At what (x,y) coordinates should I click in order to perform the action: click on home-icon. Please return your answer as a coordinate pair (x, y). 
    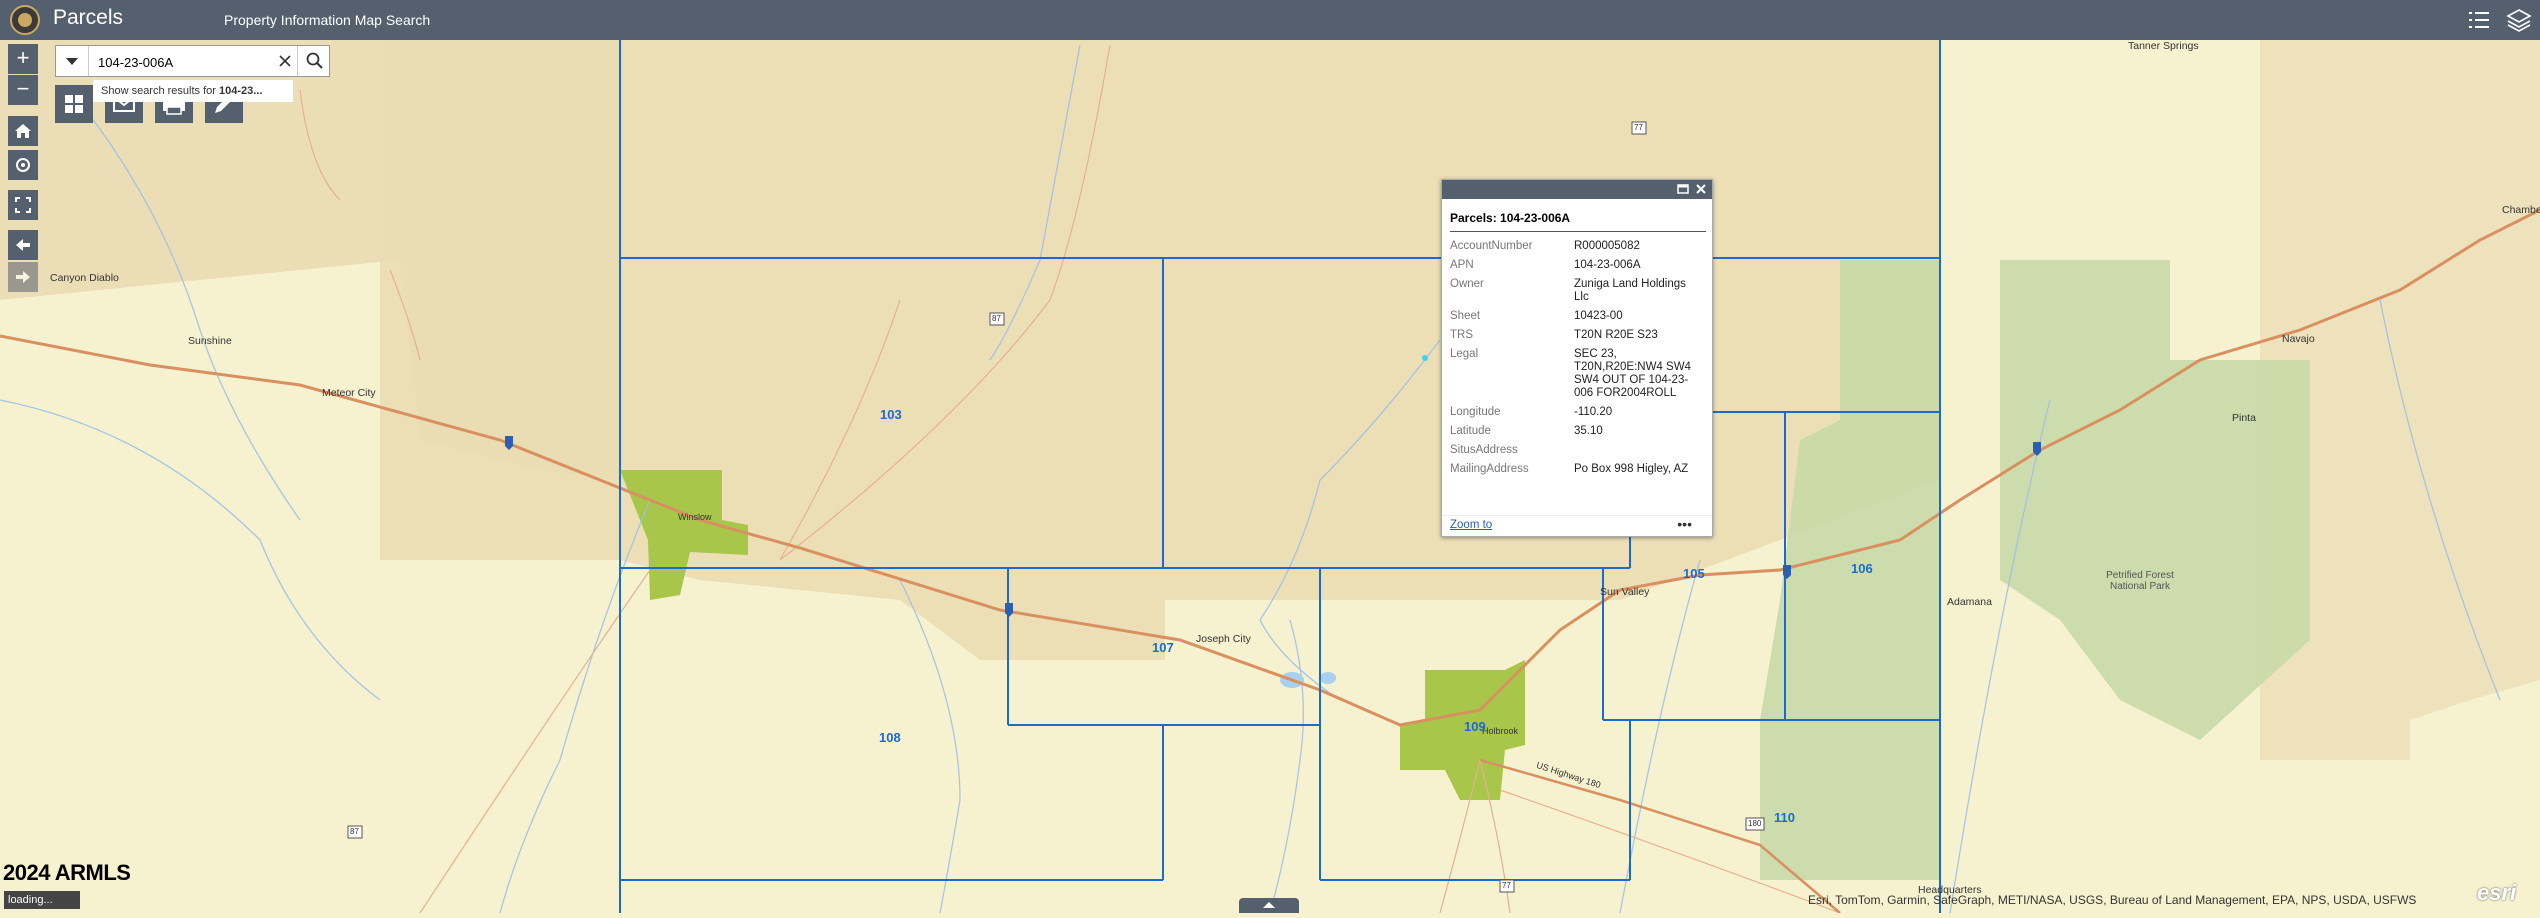
    Looking at the image, I should click on (23, 131).